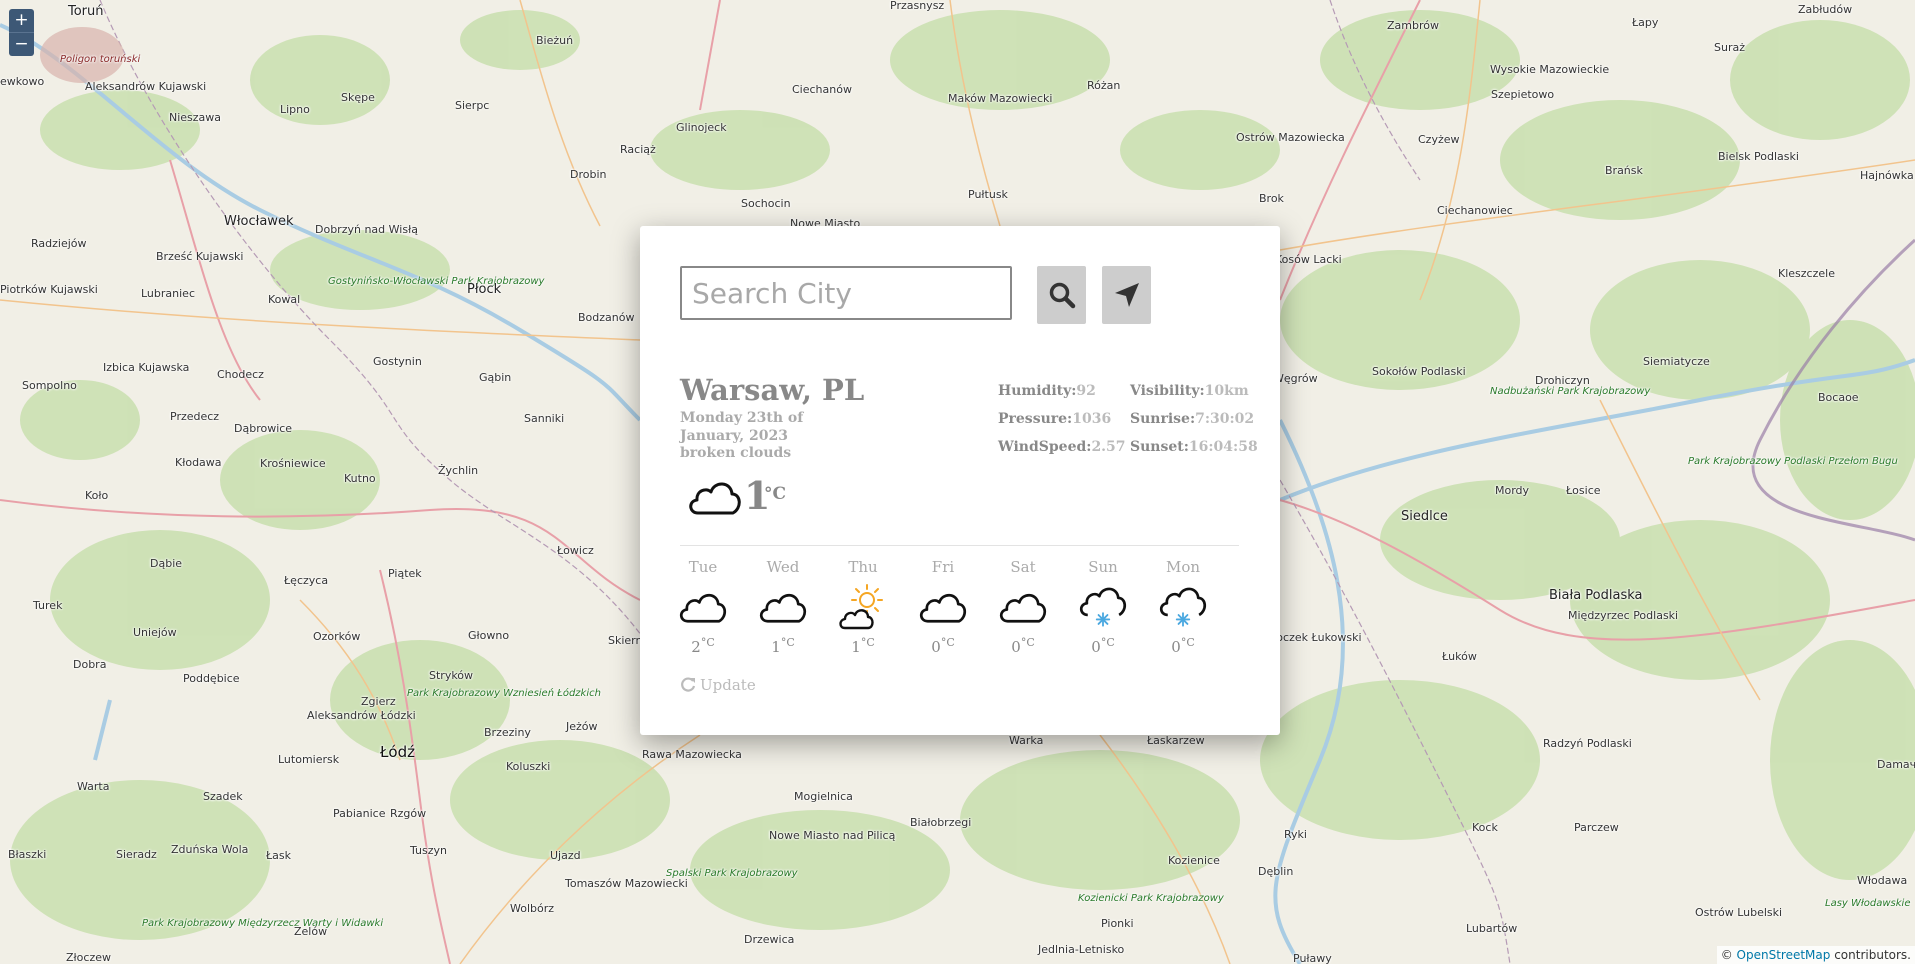  Describe the element at coordinates (575, 550) in the screenshot. I see `place-label: Łowicz` at that location.